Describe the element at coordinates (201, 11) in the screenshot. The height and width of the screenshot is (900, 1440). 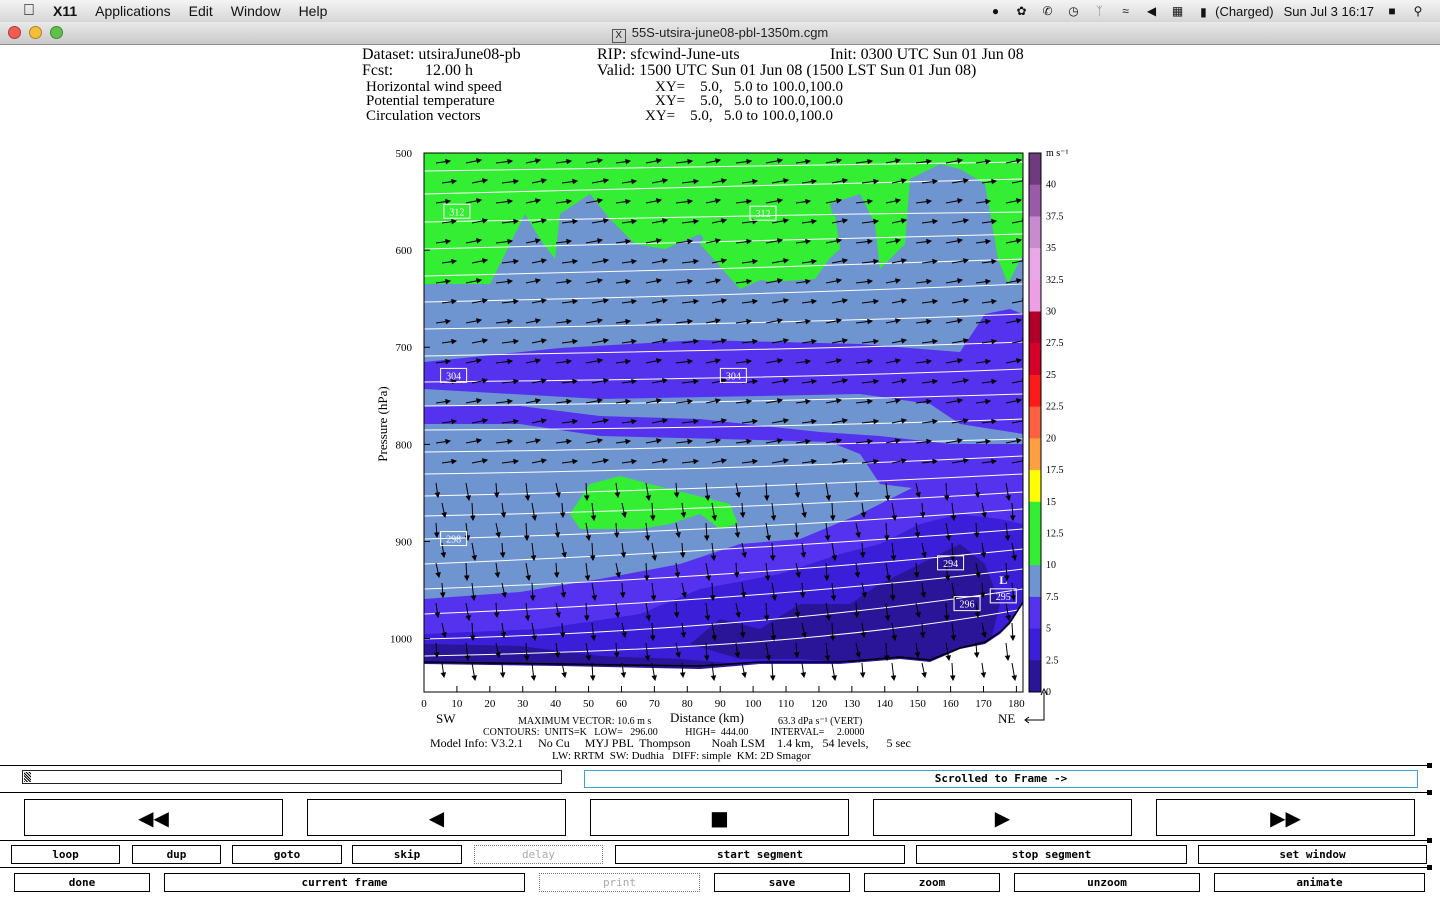
I see `menu-edit: Edit` at that location.